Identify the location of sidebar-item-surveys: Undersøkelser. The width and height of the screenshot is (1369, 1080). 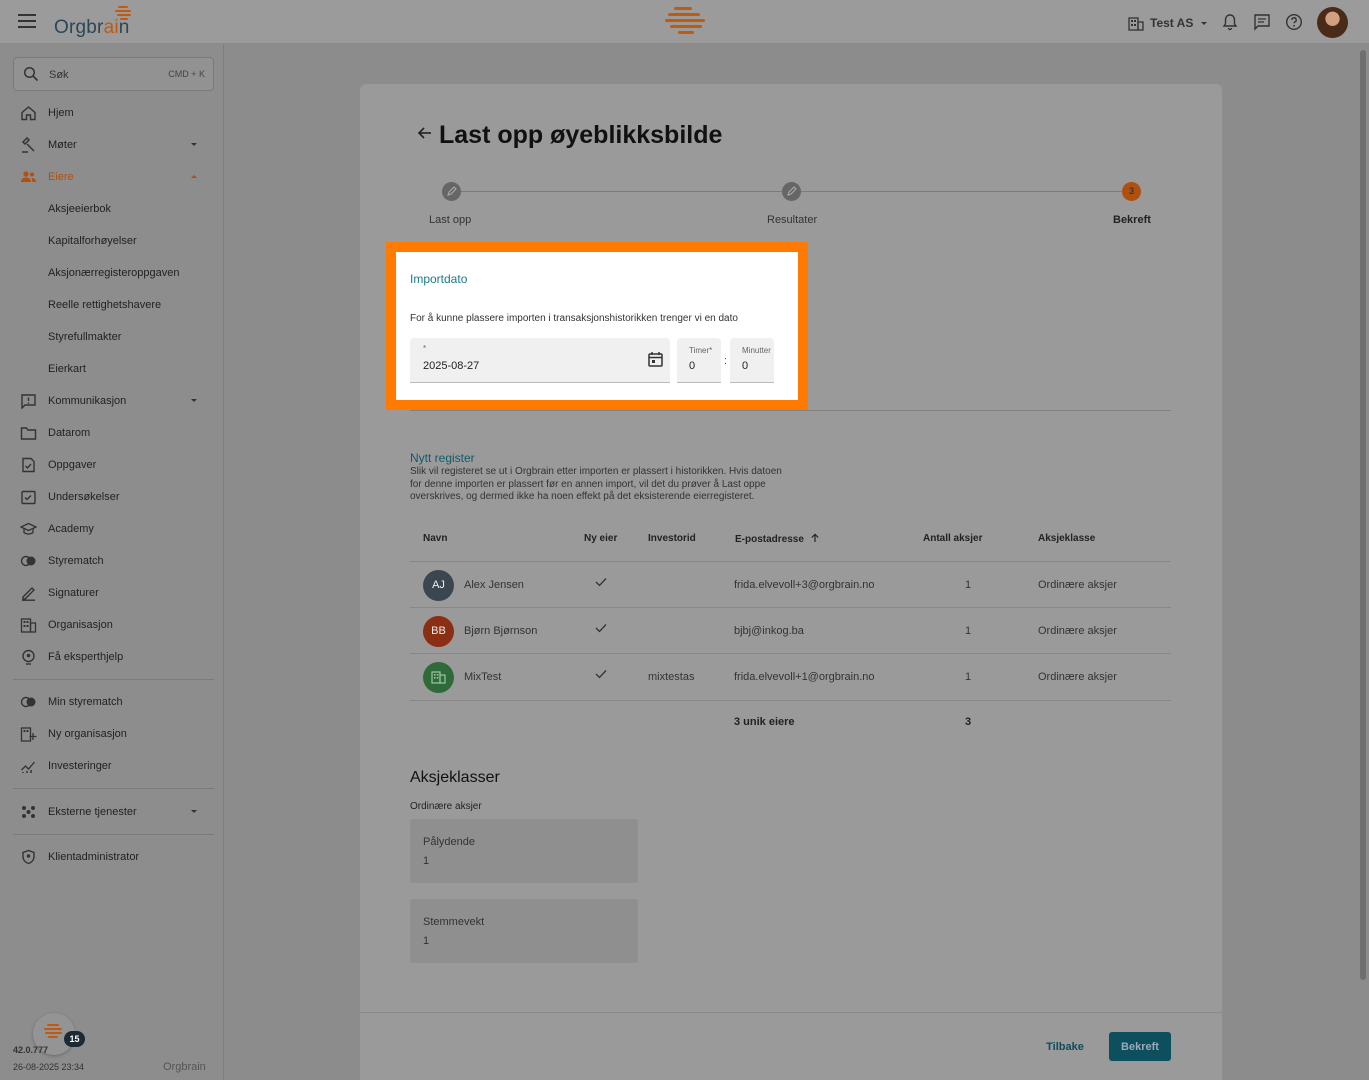
(112, 497).